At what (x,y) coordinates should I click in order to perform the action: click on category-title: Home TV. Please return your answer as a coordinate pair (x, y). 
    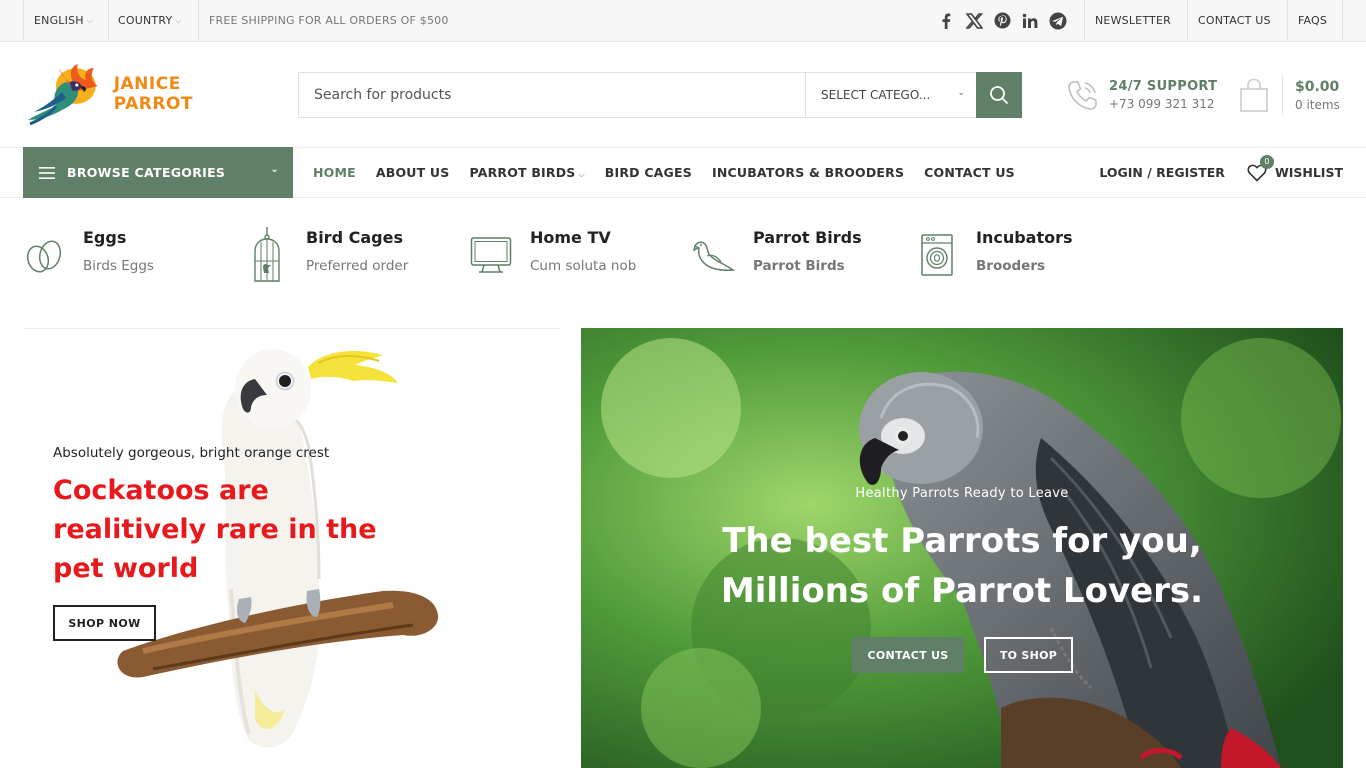
    Looking at the image, I should click on (570, 237).